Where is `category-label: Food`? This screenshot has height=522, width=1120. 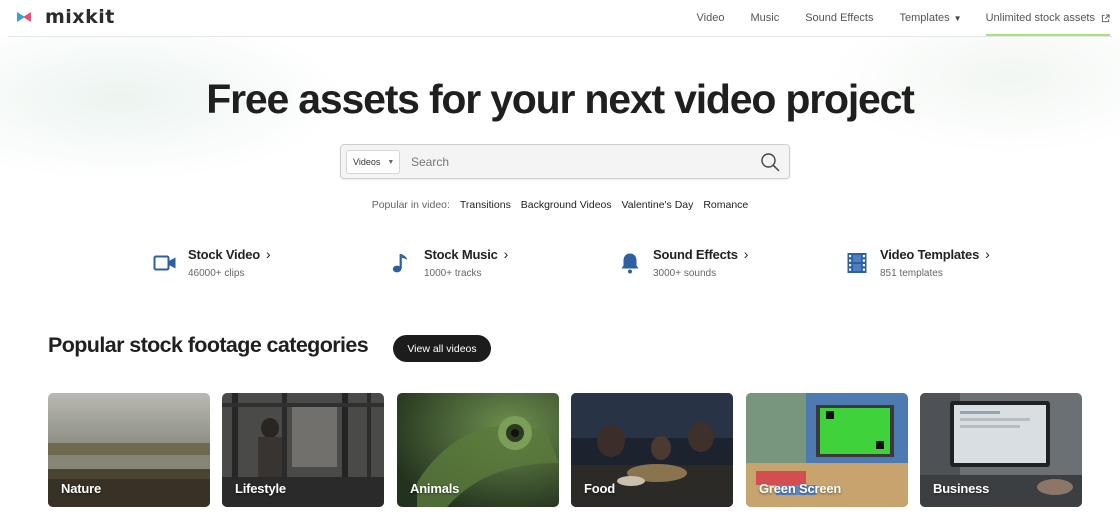 category-label: Food is located at coordinates (599, 488).